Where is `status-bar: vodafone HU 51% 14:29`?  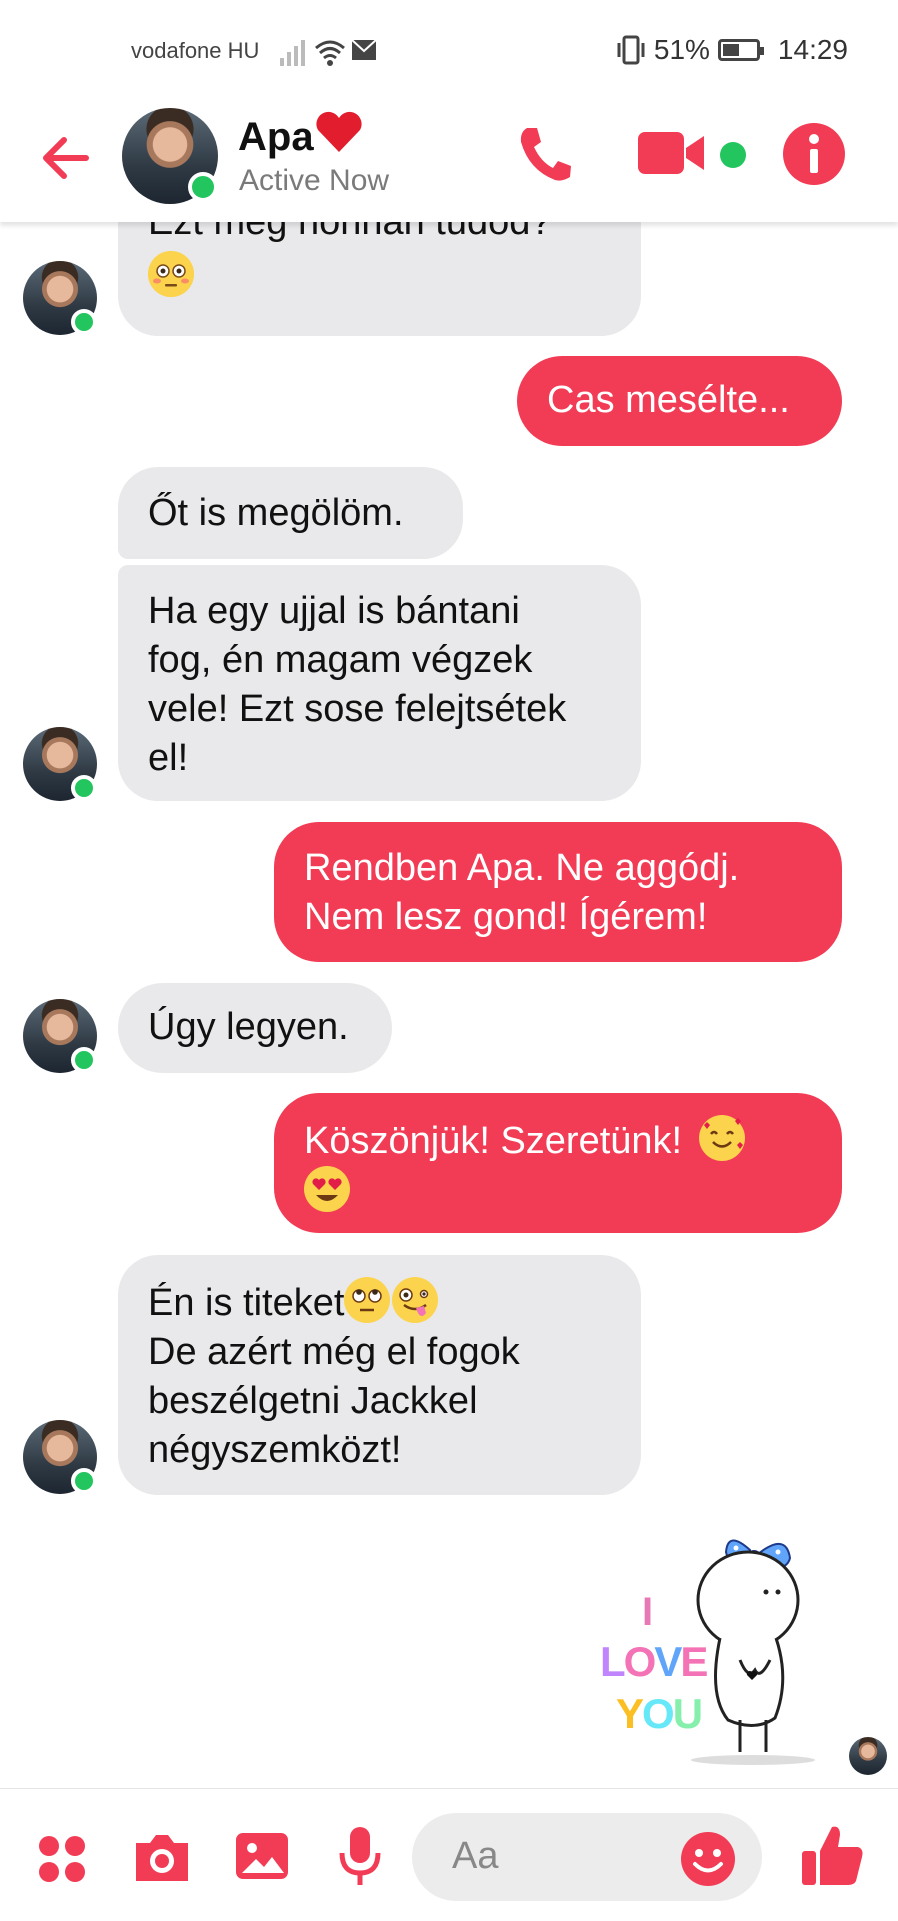
status-bar: vodafone HU 51% 14:29 is located at coordinates (449, 50).